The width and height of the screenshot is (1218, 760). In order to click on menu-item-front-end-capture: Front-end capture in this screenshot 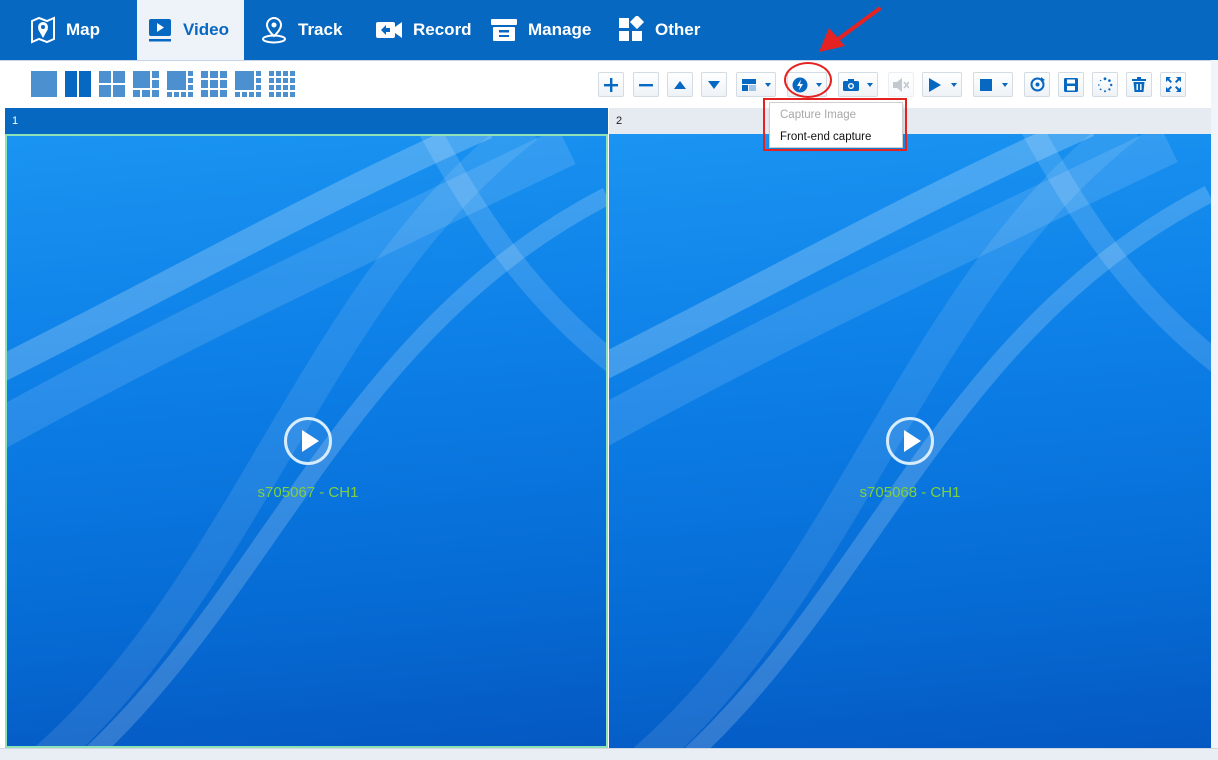, I will do `click(836, 137)`.